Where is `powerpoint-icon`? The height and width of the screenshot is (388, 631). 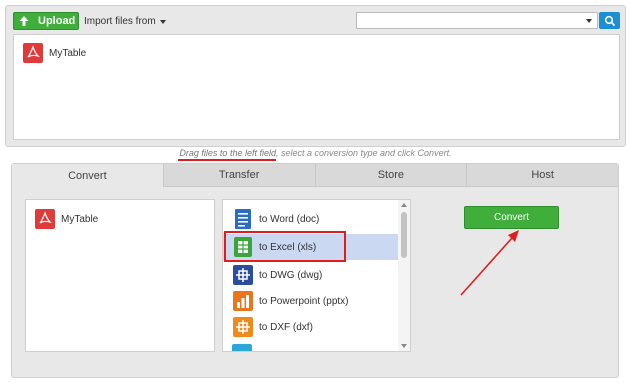
powerpoint-icon is located at coordinates (243, 301).